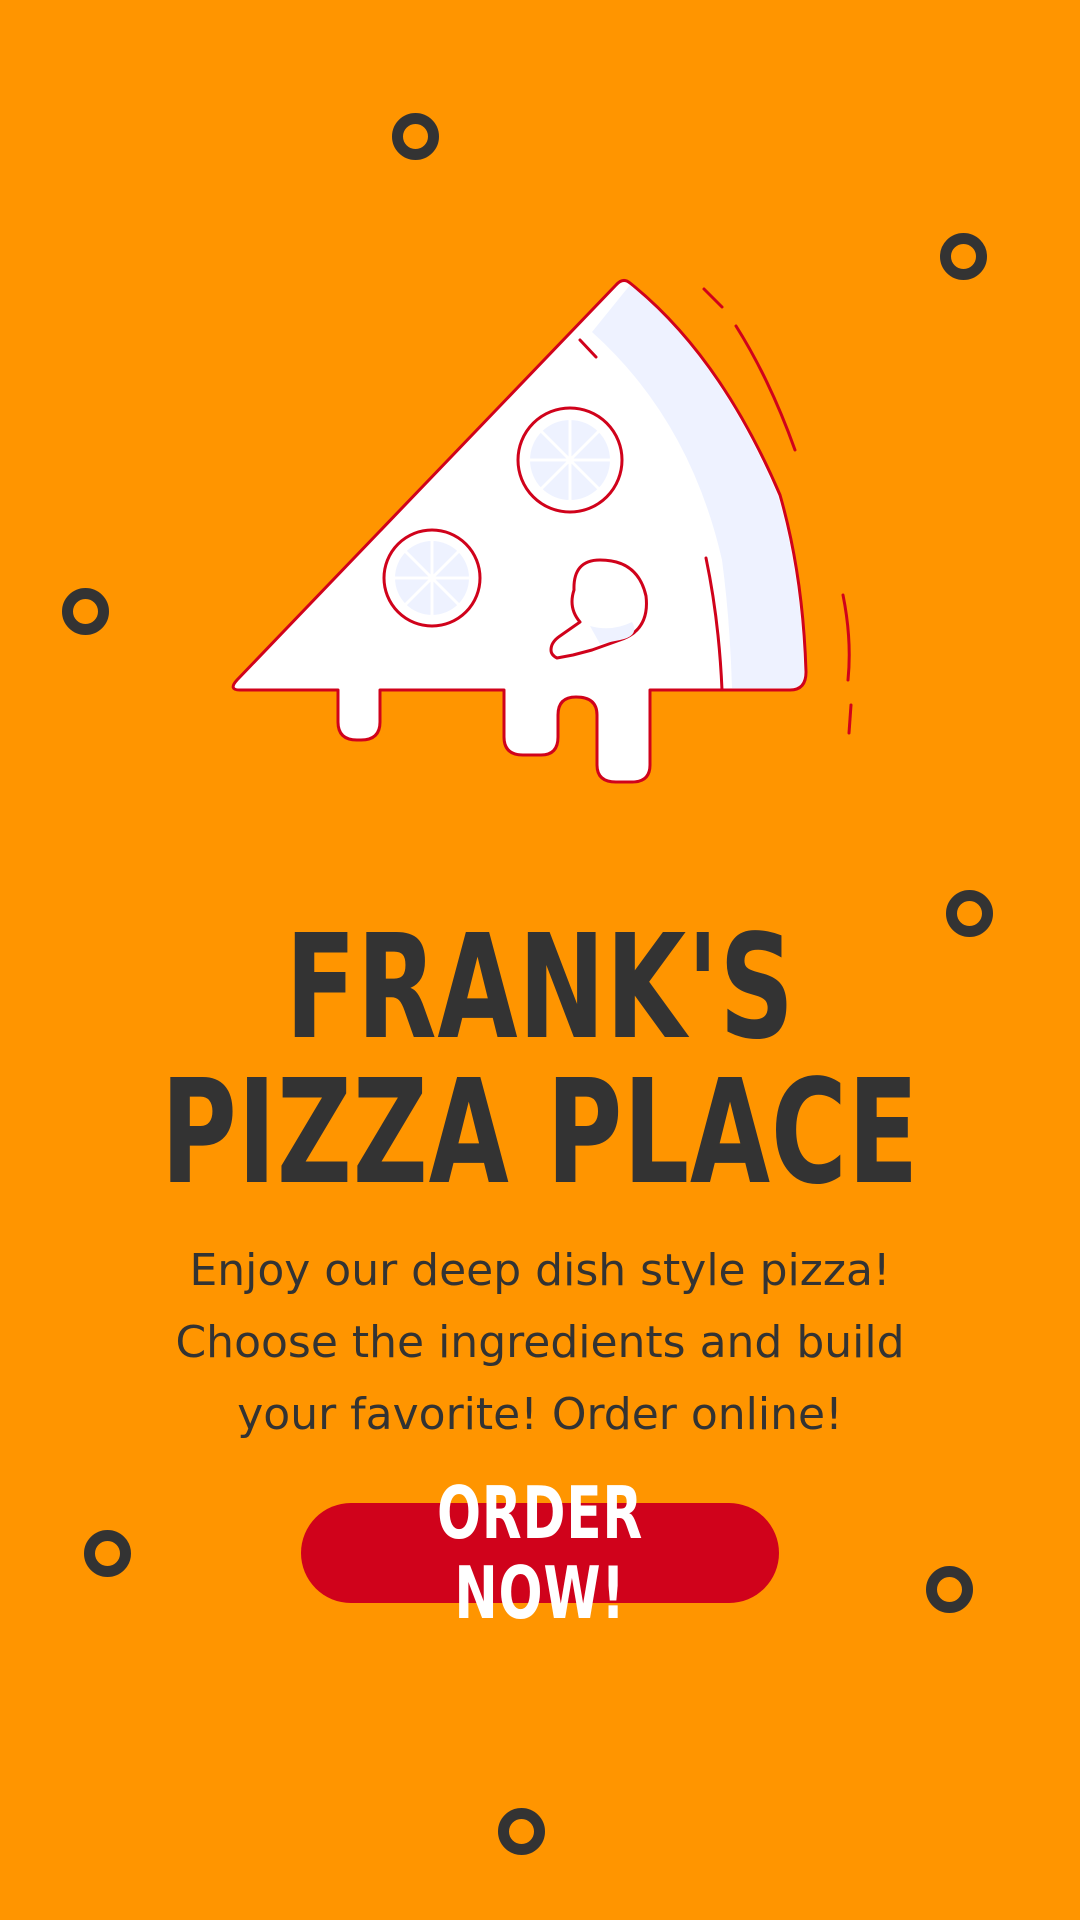  I want to click on page-title-line-1: FRANK'S, so click(540, 987).